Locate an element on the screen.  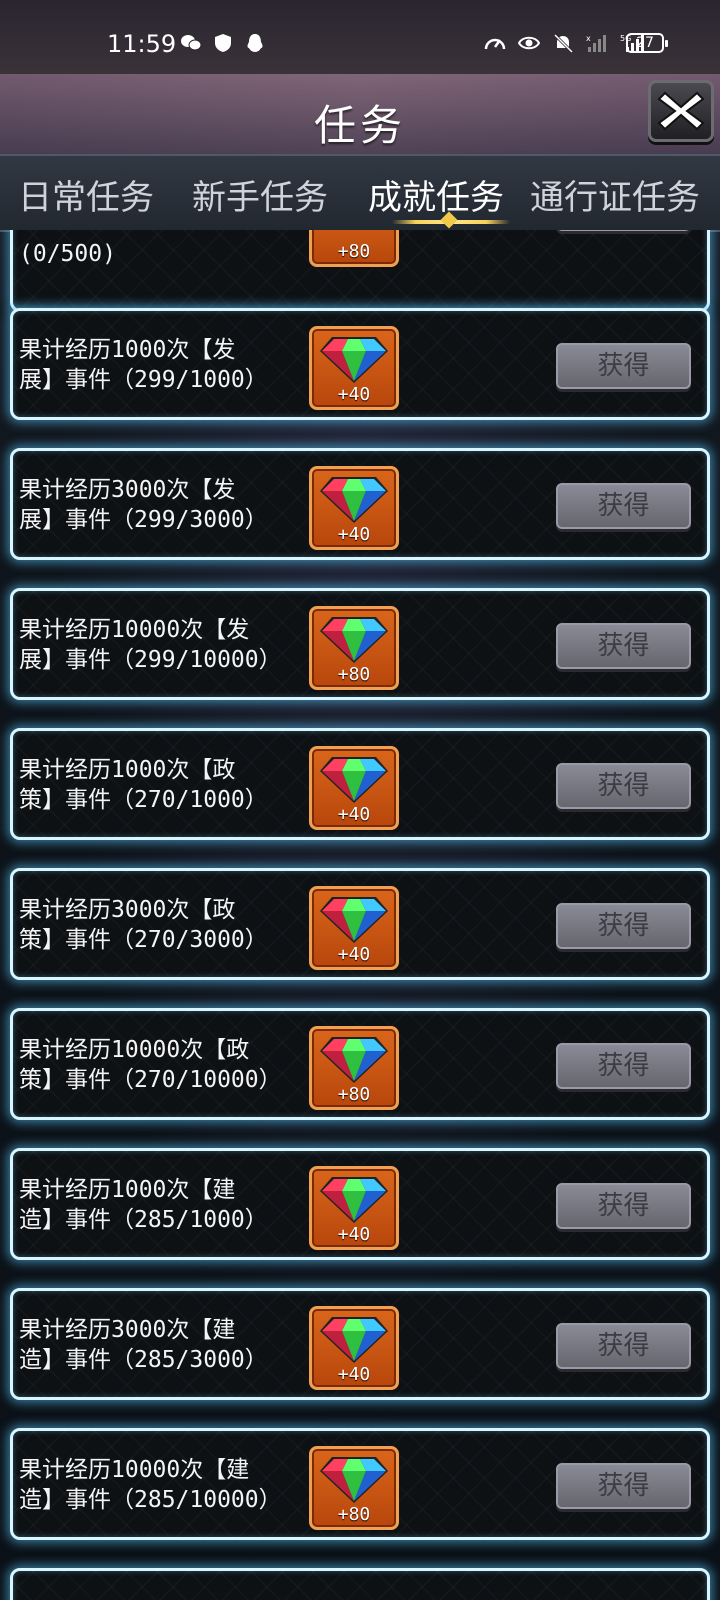
eye-icon is located at coordinates (529, 43).